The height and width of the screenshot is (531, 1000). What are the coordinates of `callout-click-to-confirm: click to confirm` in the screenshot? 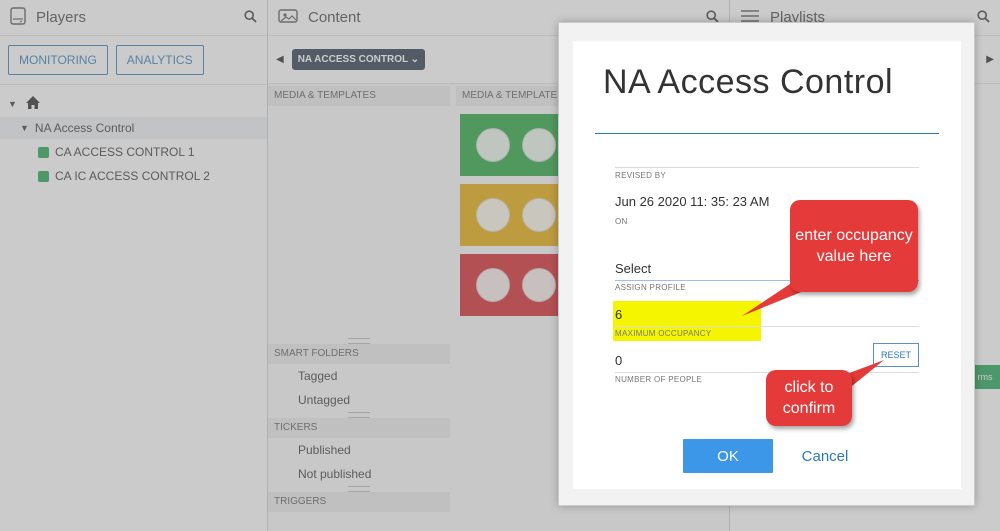 It's located at (809, 398).